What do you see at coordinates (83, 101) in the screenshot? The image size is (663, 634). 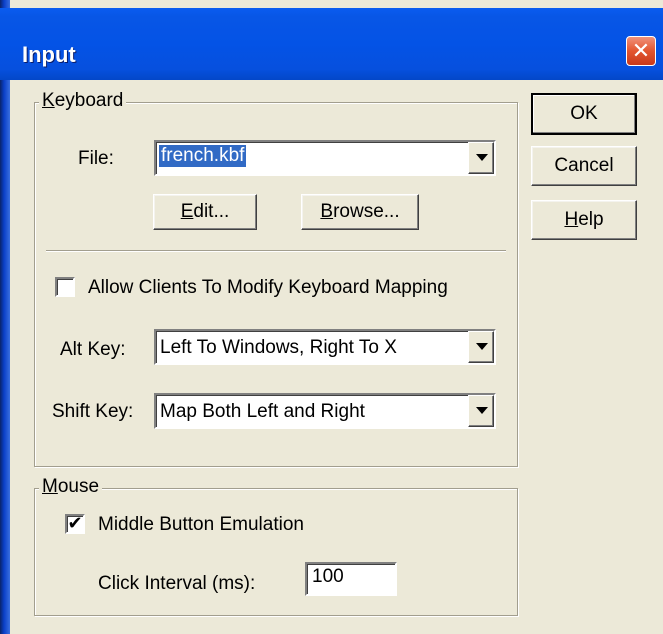 I see `keyboard-group-label: Keyboard` at bounding box center [83, 101].